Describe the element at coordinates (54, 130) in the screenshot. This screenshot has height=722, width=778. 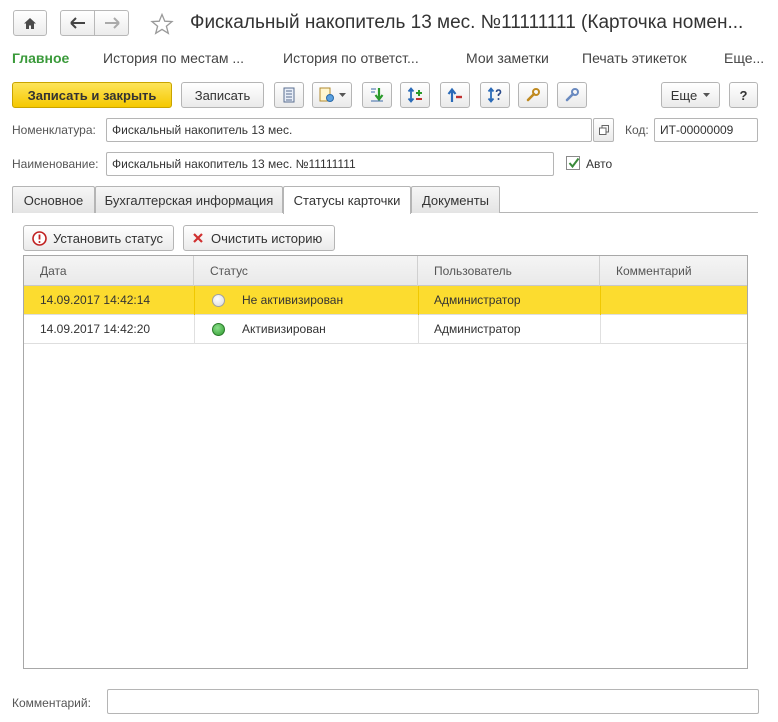
I see `nomenclature-label: Номенклатура:` at that location.